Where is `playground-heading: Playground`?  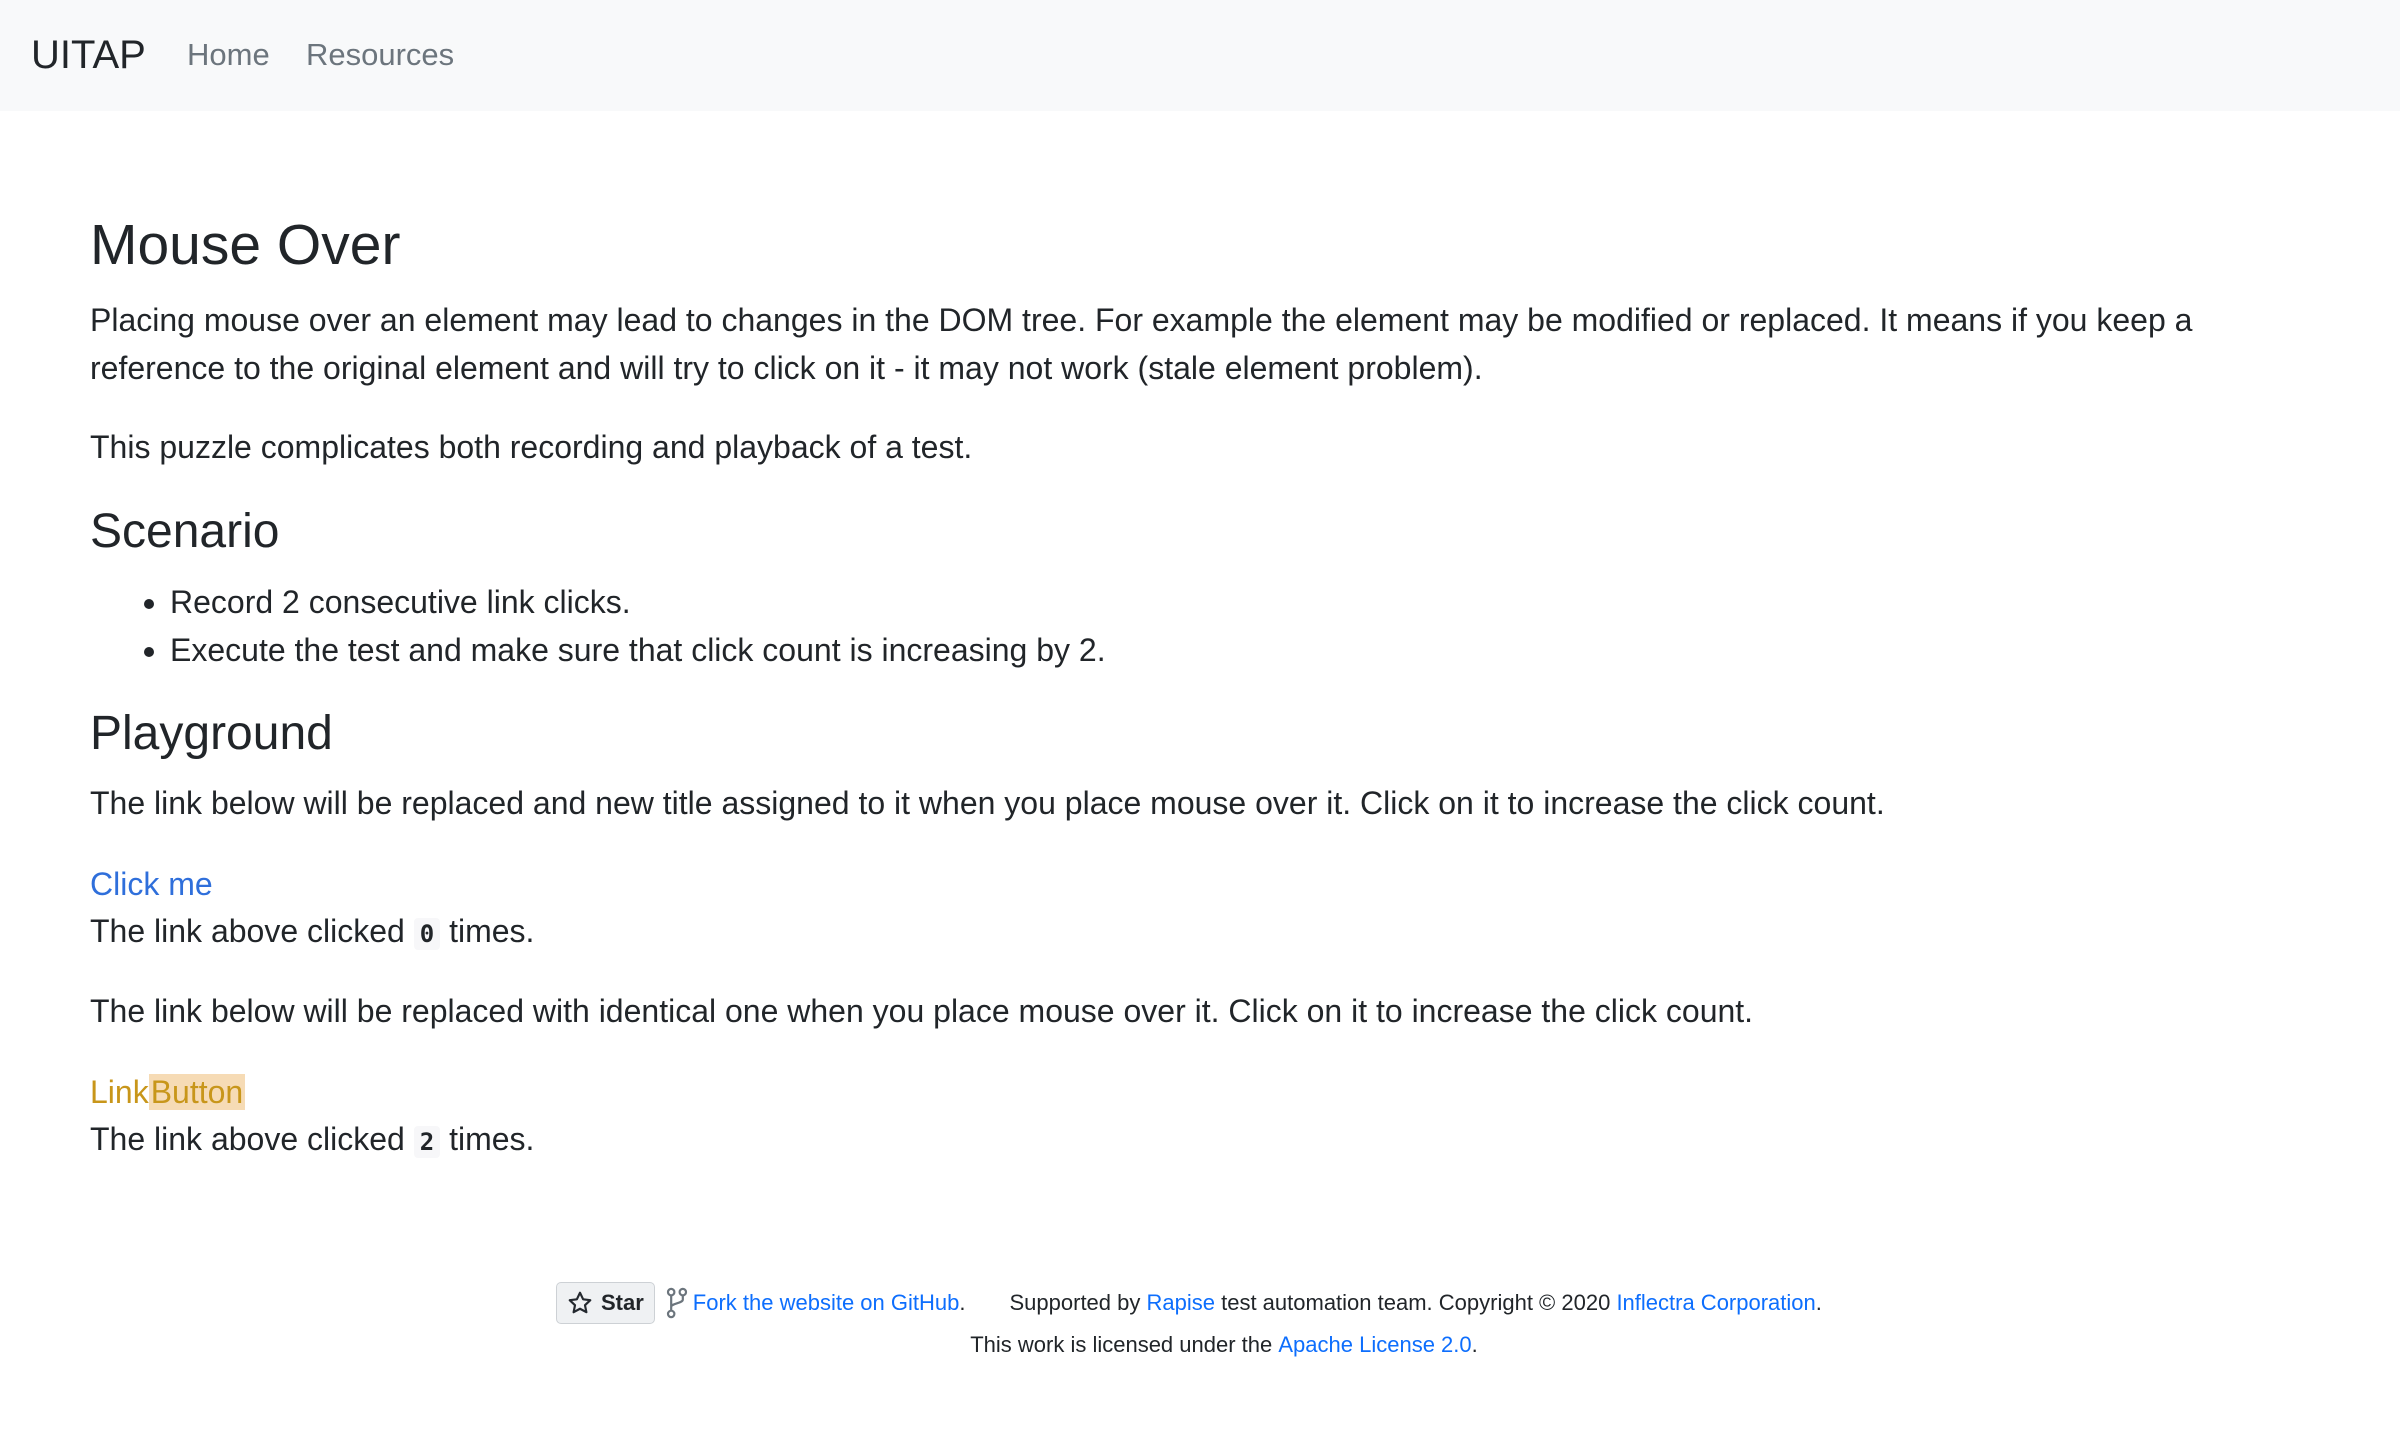
playground-heading: Playground is located at coordinates (211, 733).